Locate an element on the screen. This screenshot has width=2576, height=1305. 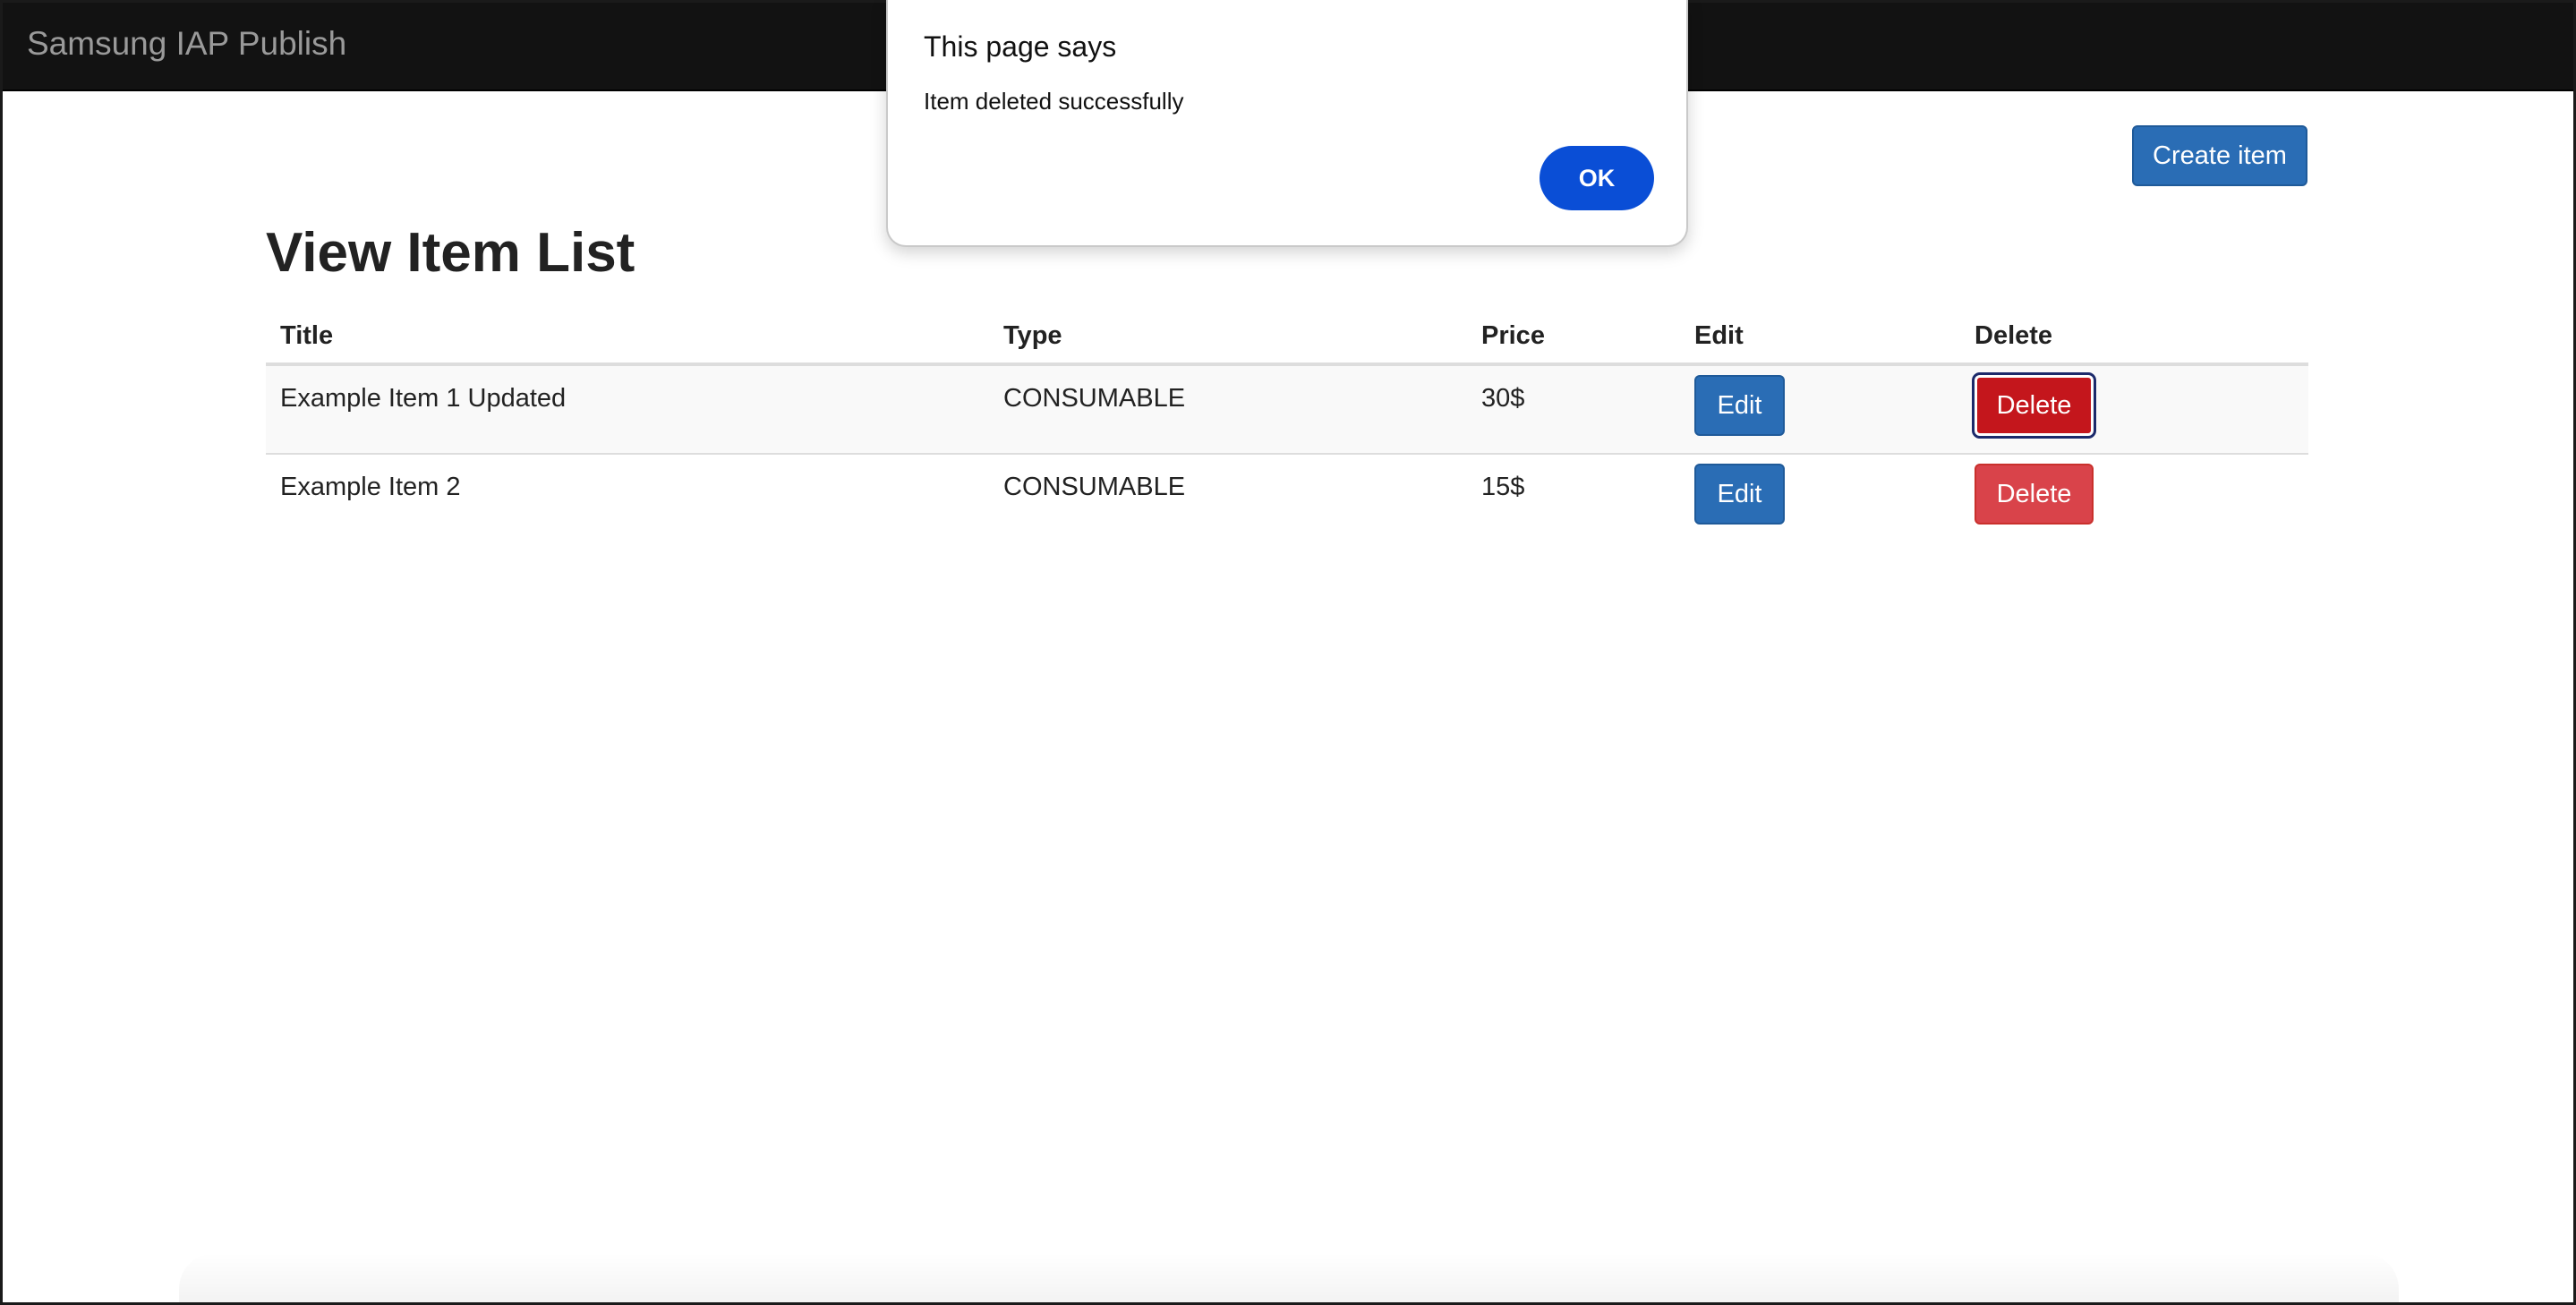
page-title: View Item List is located at coordinates (450, 253).